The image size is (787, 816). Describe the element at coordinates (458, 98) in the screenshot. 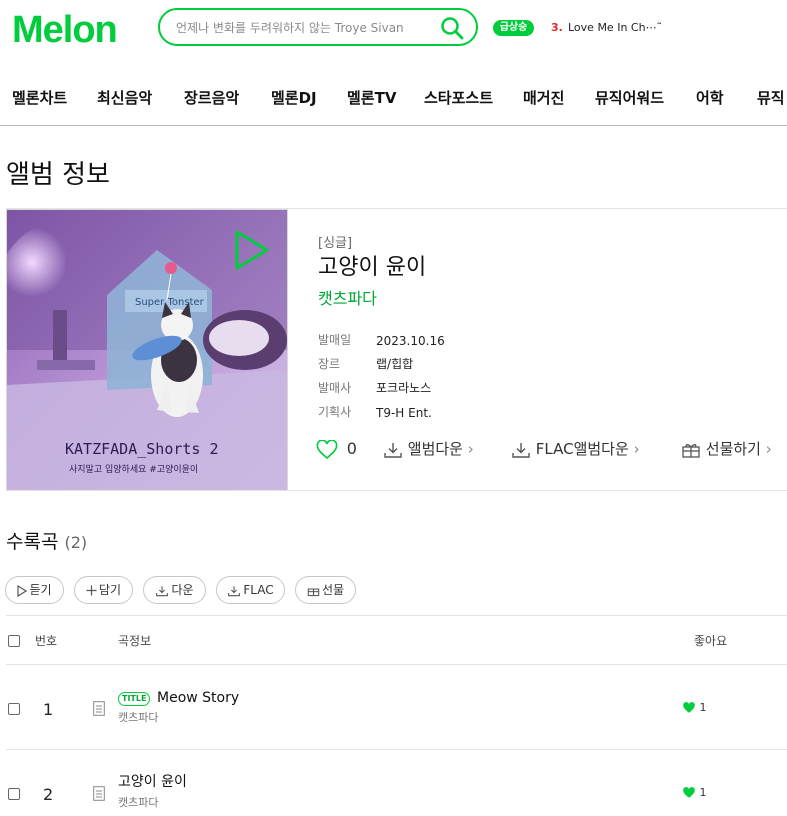

I see `nav-item-star-post: 스타포스트` at that location.